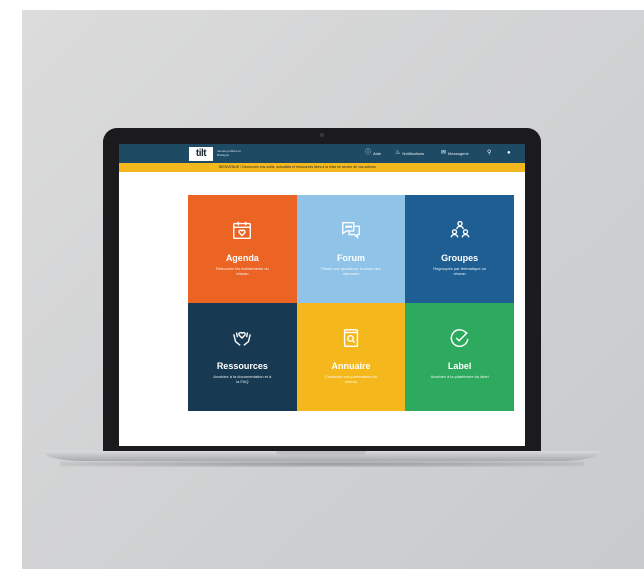 This screenshot has width=644, height=569. Describe the element at coordinates (322, 135) in the screenshot. I see `camera-dot` at that location.